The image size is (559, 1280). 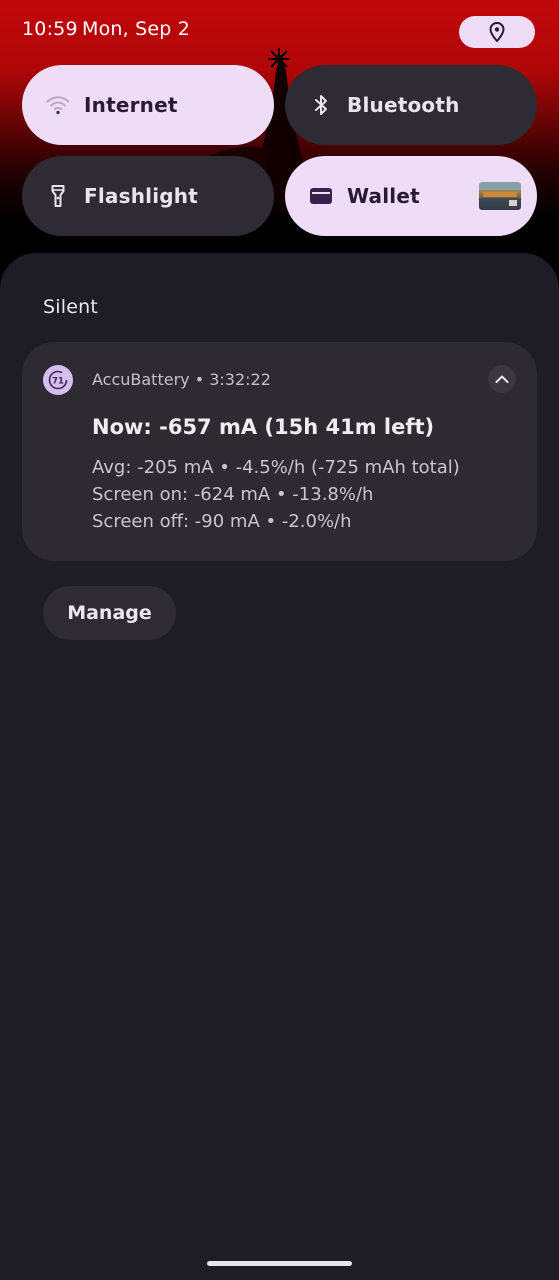 What do you see at coordinates (403, 105) in the screenshot?
I see `tile-label-bluetooth: Bluetooth` at bounding box center [403, 105].